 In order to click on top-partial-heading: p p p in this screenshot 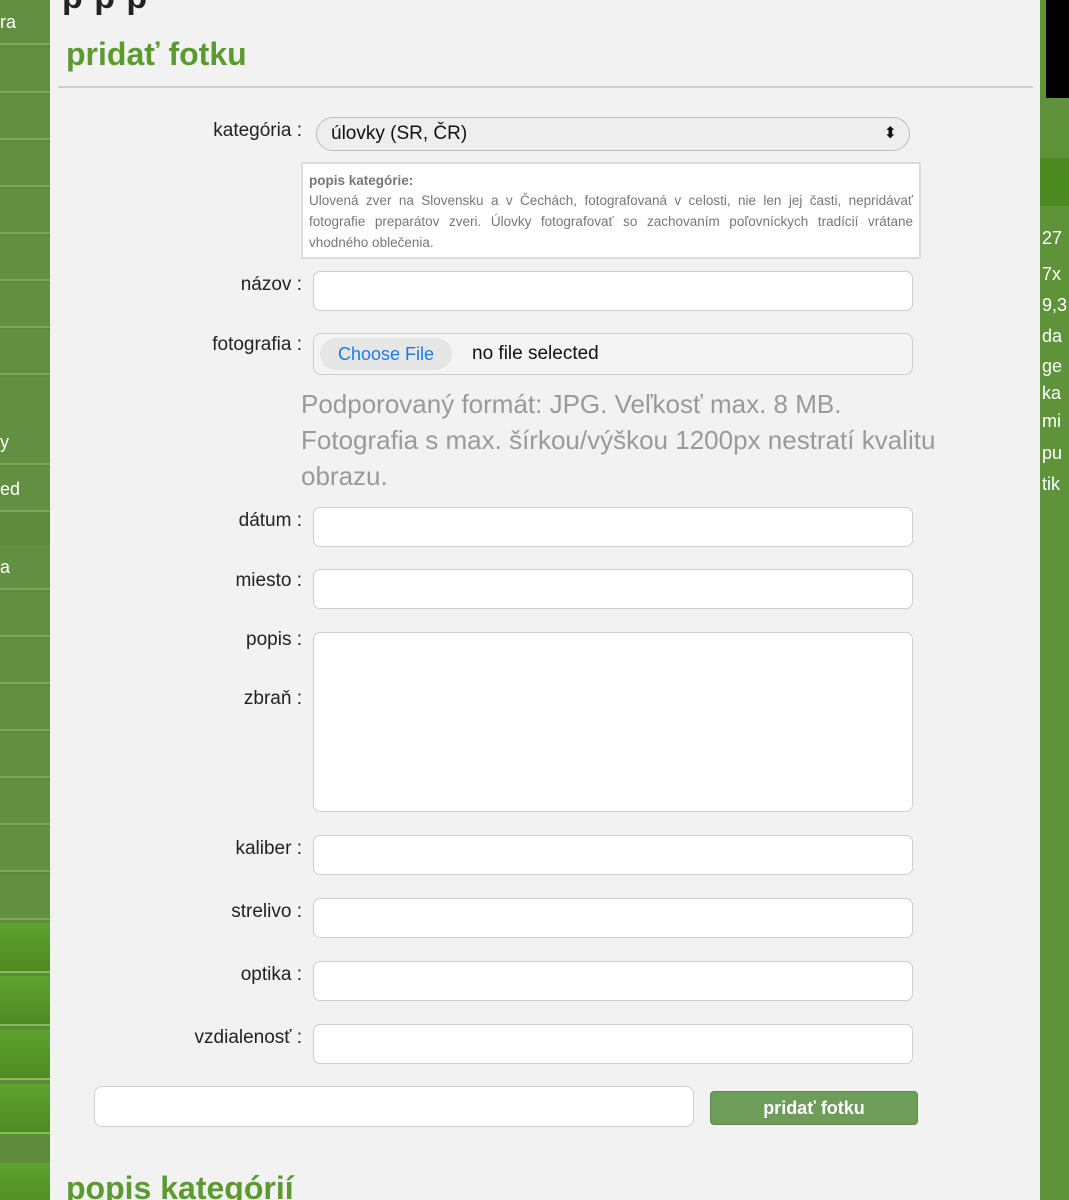, I will do `click(105, 8)`.